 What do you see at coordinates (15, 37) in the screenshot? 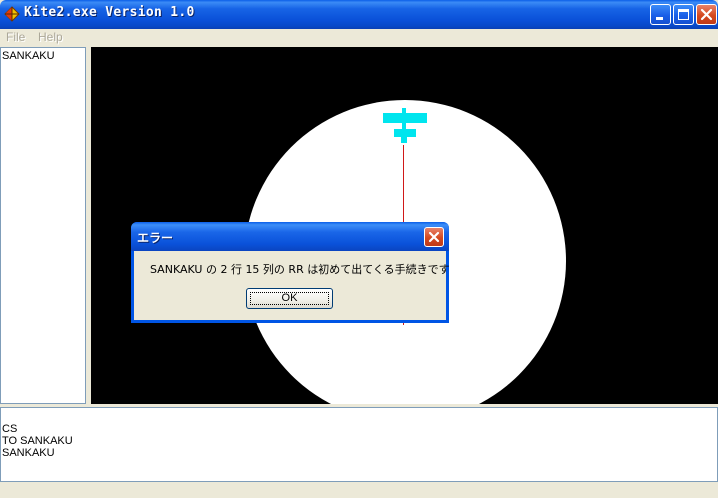
I see `menu-file: File` at bounding box center [15, 37].